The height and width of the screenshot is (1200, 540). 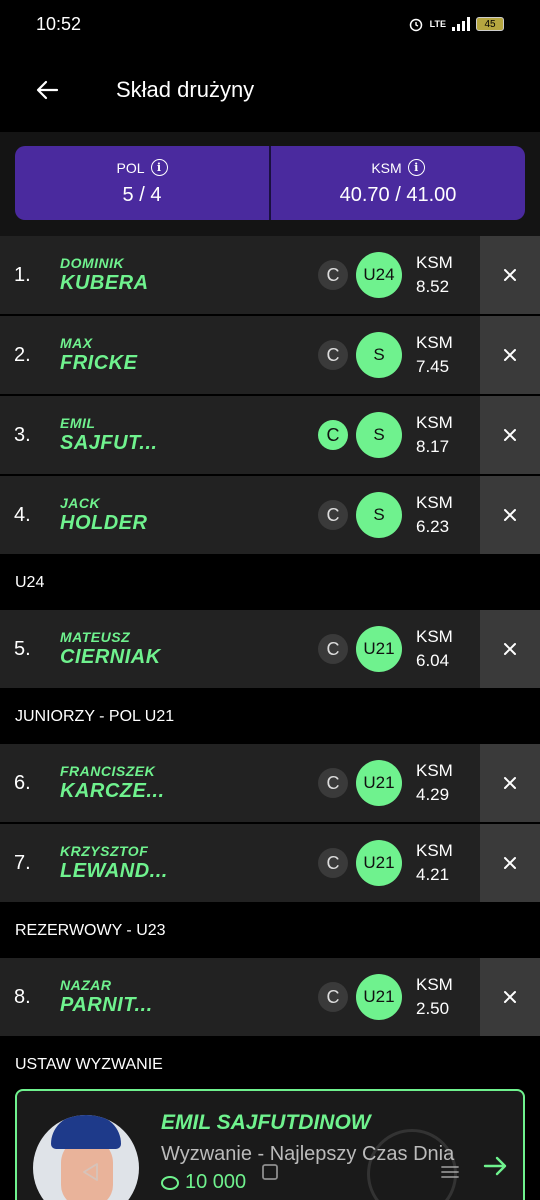 I want to click on player-name: MATEUSZ CIERNIAK, so click(x=189, y=649).